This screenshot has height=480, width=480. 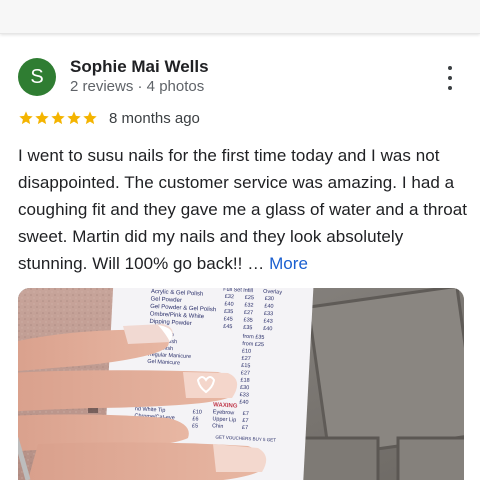 What do you see at coordinates (139, 67) in the screenshot?
I see `reviewer-name: Sophie Mai Wells` at bounding box center [139, 67].